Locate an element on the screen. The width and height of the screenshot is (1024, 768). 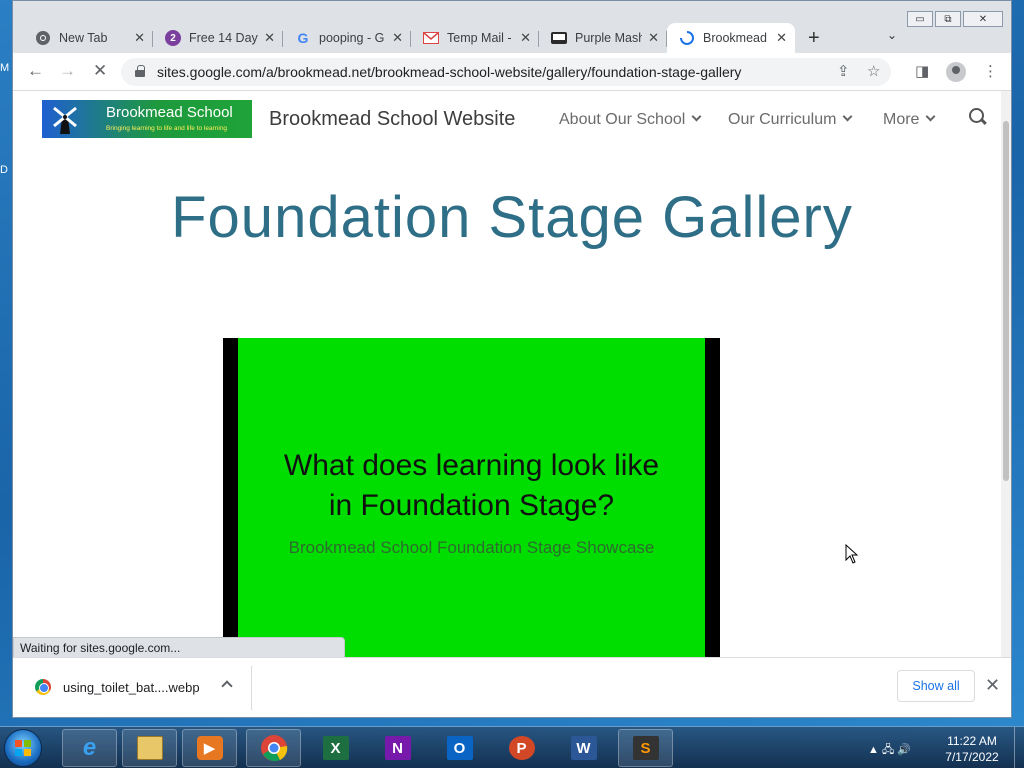
window-controls: ▭ ⧉ ✕ is located at coordinates (955, 19).